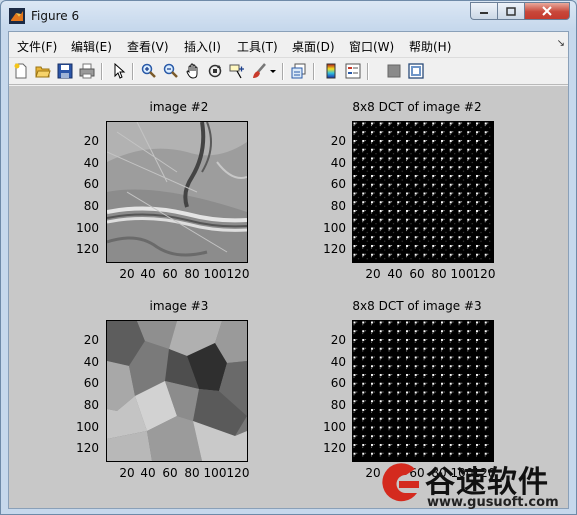  I want to click on data-cursor-icon, so click(236, 71).